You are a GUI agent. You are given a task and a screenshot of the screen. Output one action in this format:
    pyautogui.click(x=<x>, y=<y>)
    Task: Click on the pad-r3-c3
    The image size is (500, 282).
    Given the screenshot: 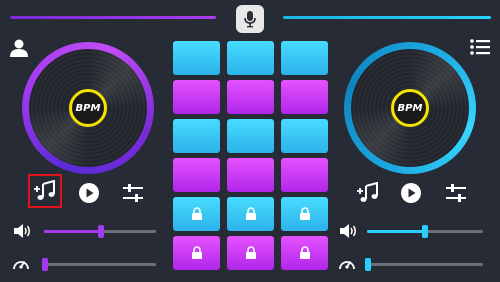 What is the action you would take?
    pyautogui.click(x=304, y=136)
    